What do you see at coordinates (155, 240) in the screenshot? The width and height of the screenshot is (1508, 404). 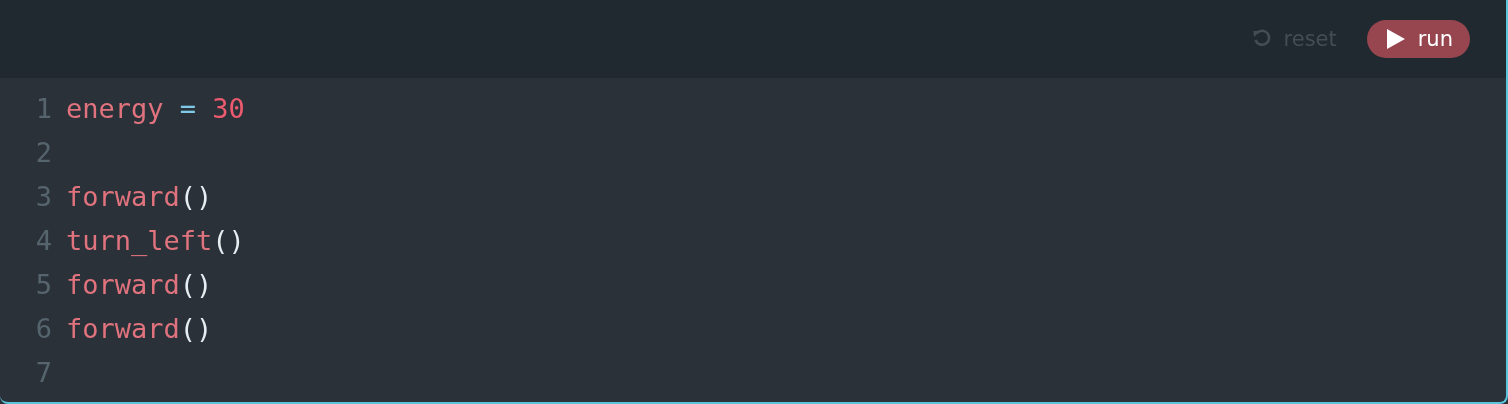 I see `code-line: turn_left()` at bounding box center [155, 240].